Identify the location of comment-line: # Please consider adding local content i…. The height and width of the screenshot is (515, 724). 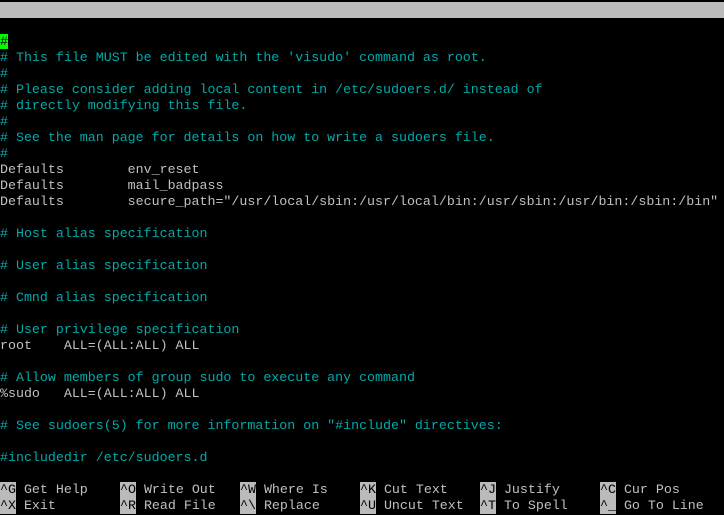
(271, 89).